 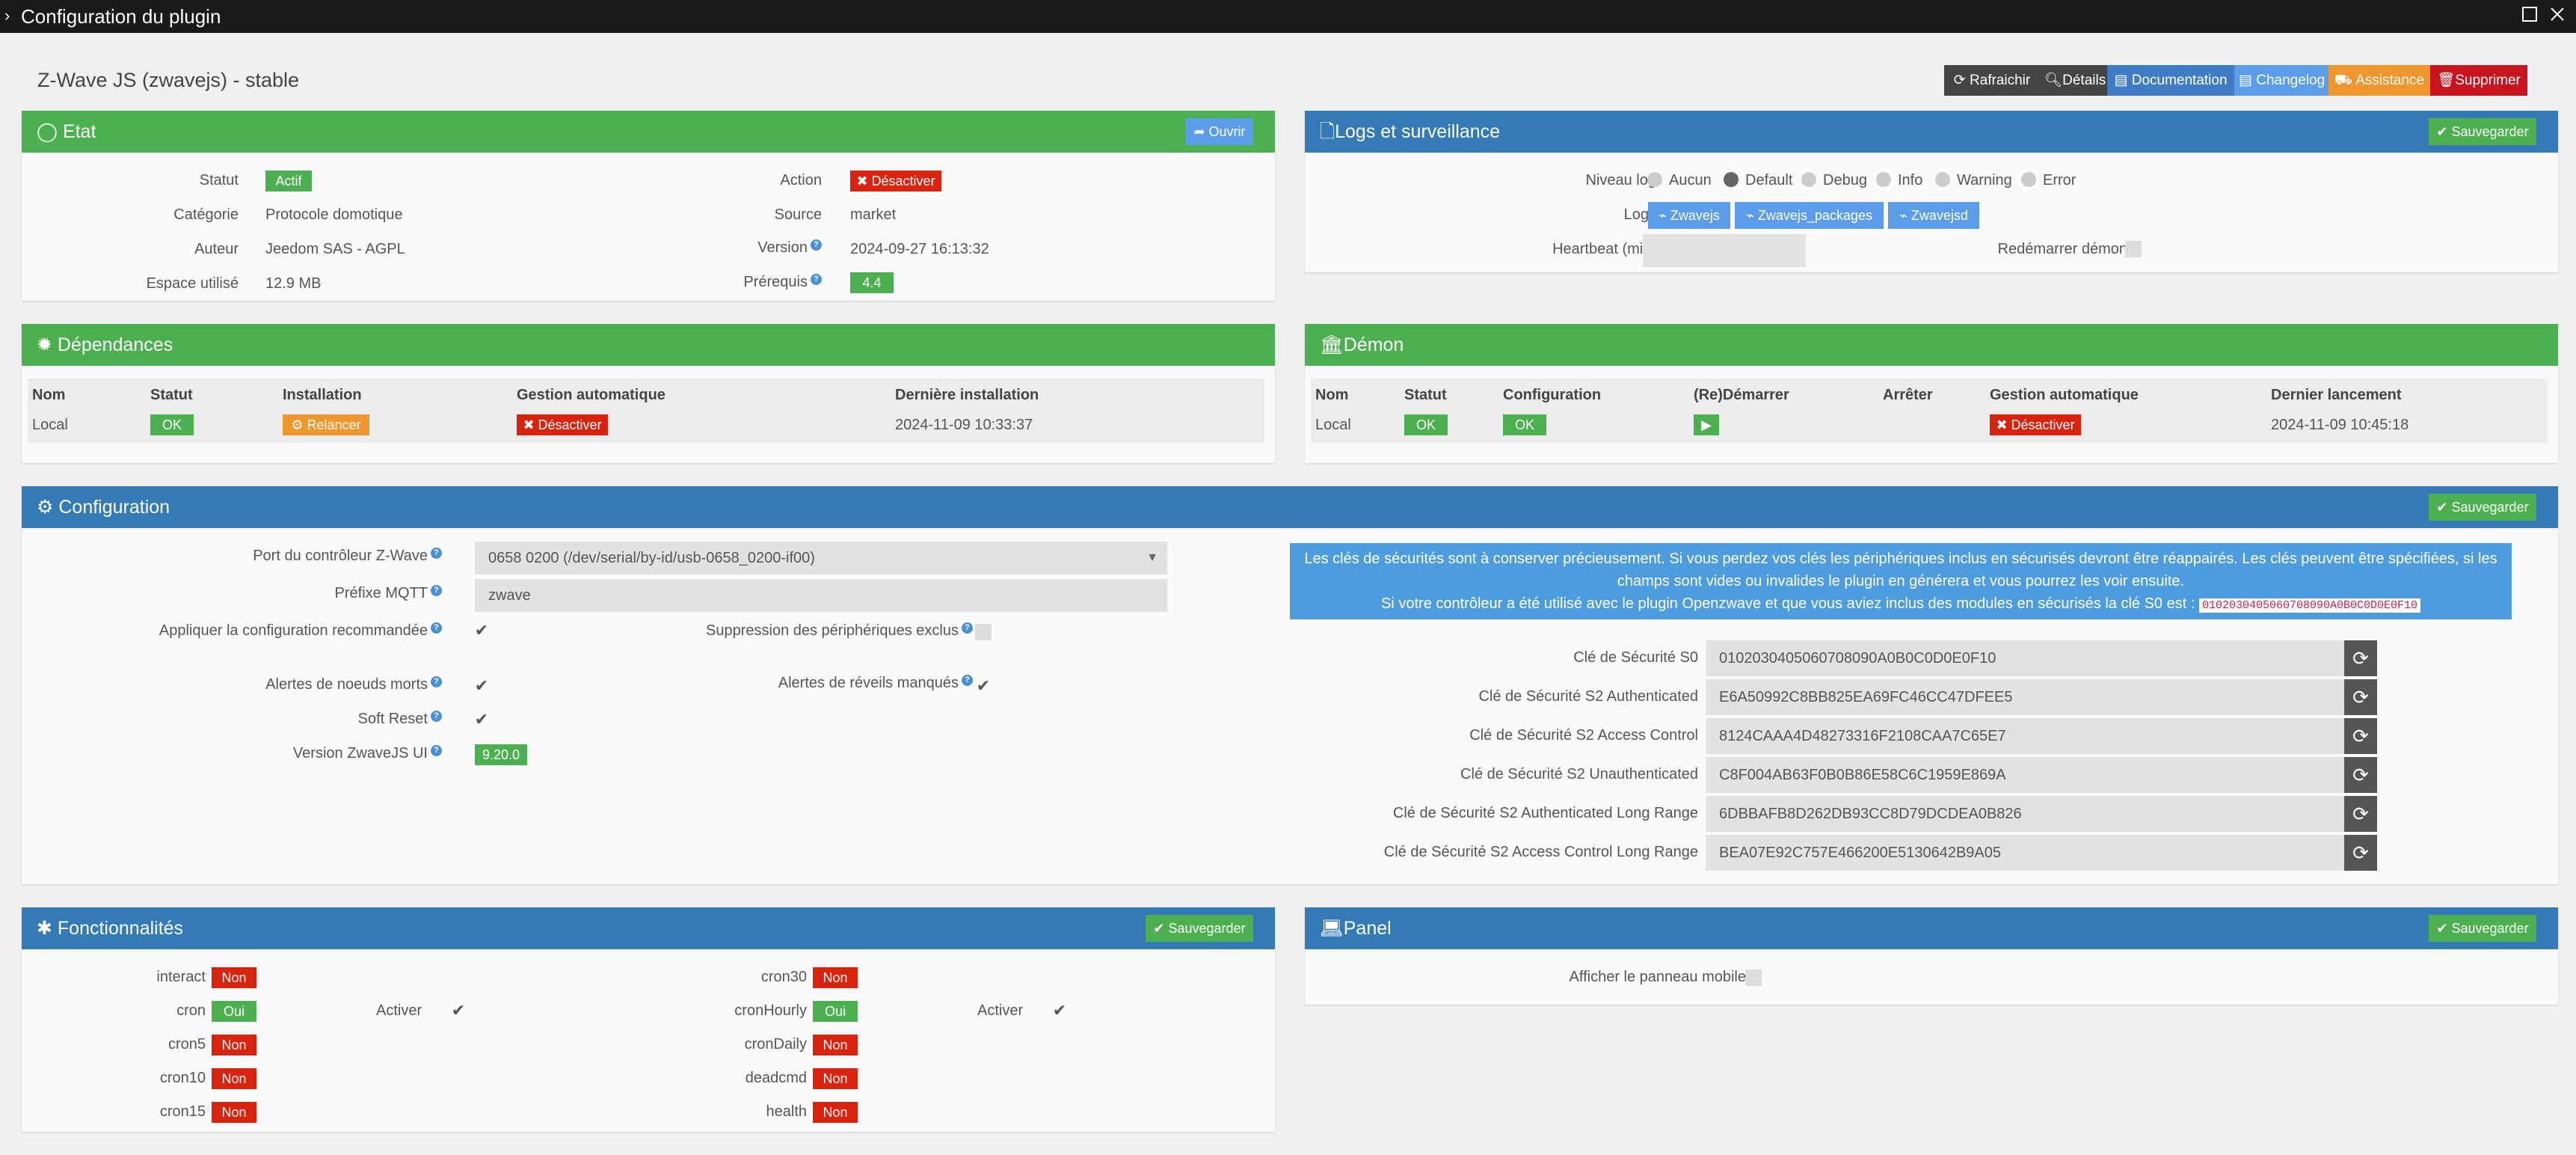 What do you see at coordinates (1418, 131) in the screenshot?
I see `logs-title: Logs et surveillance` at bounding box center [1418, 131].